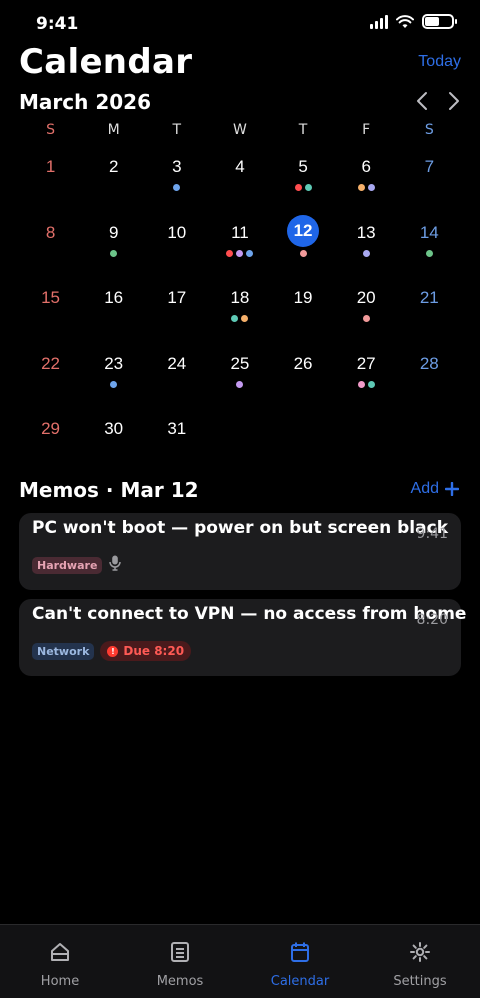  What do you see at coordinates (240, 23) in the screenshot?
I see `status-bar: 9:41` at bounding box center [240, 23].